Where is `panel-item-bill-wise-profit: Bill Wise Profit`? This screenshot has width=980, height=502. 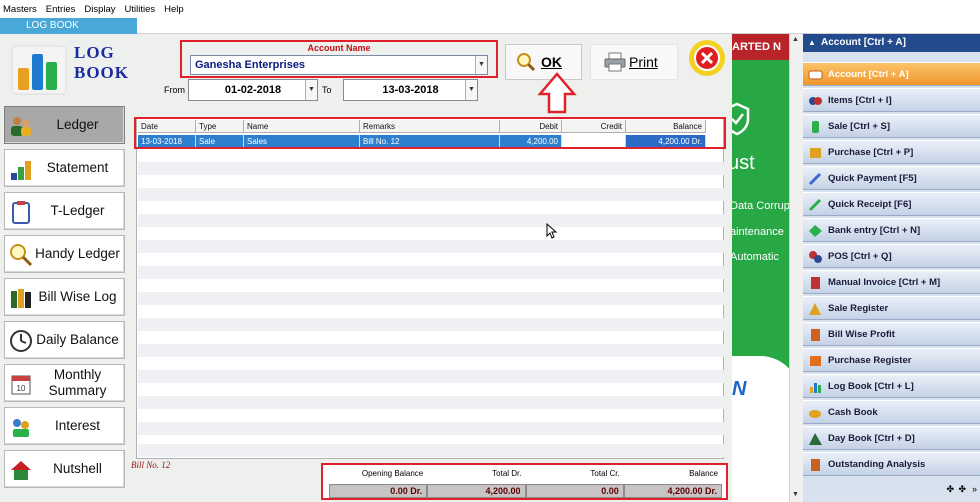 panel-item-bill-wise-profit: Bill Wise Profit is located at coordinates (891, 334).